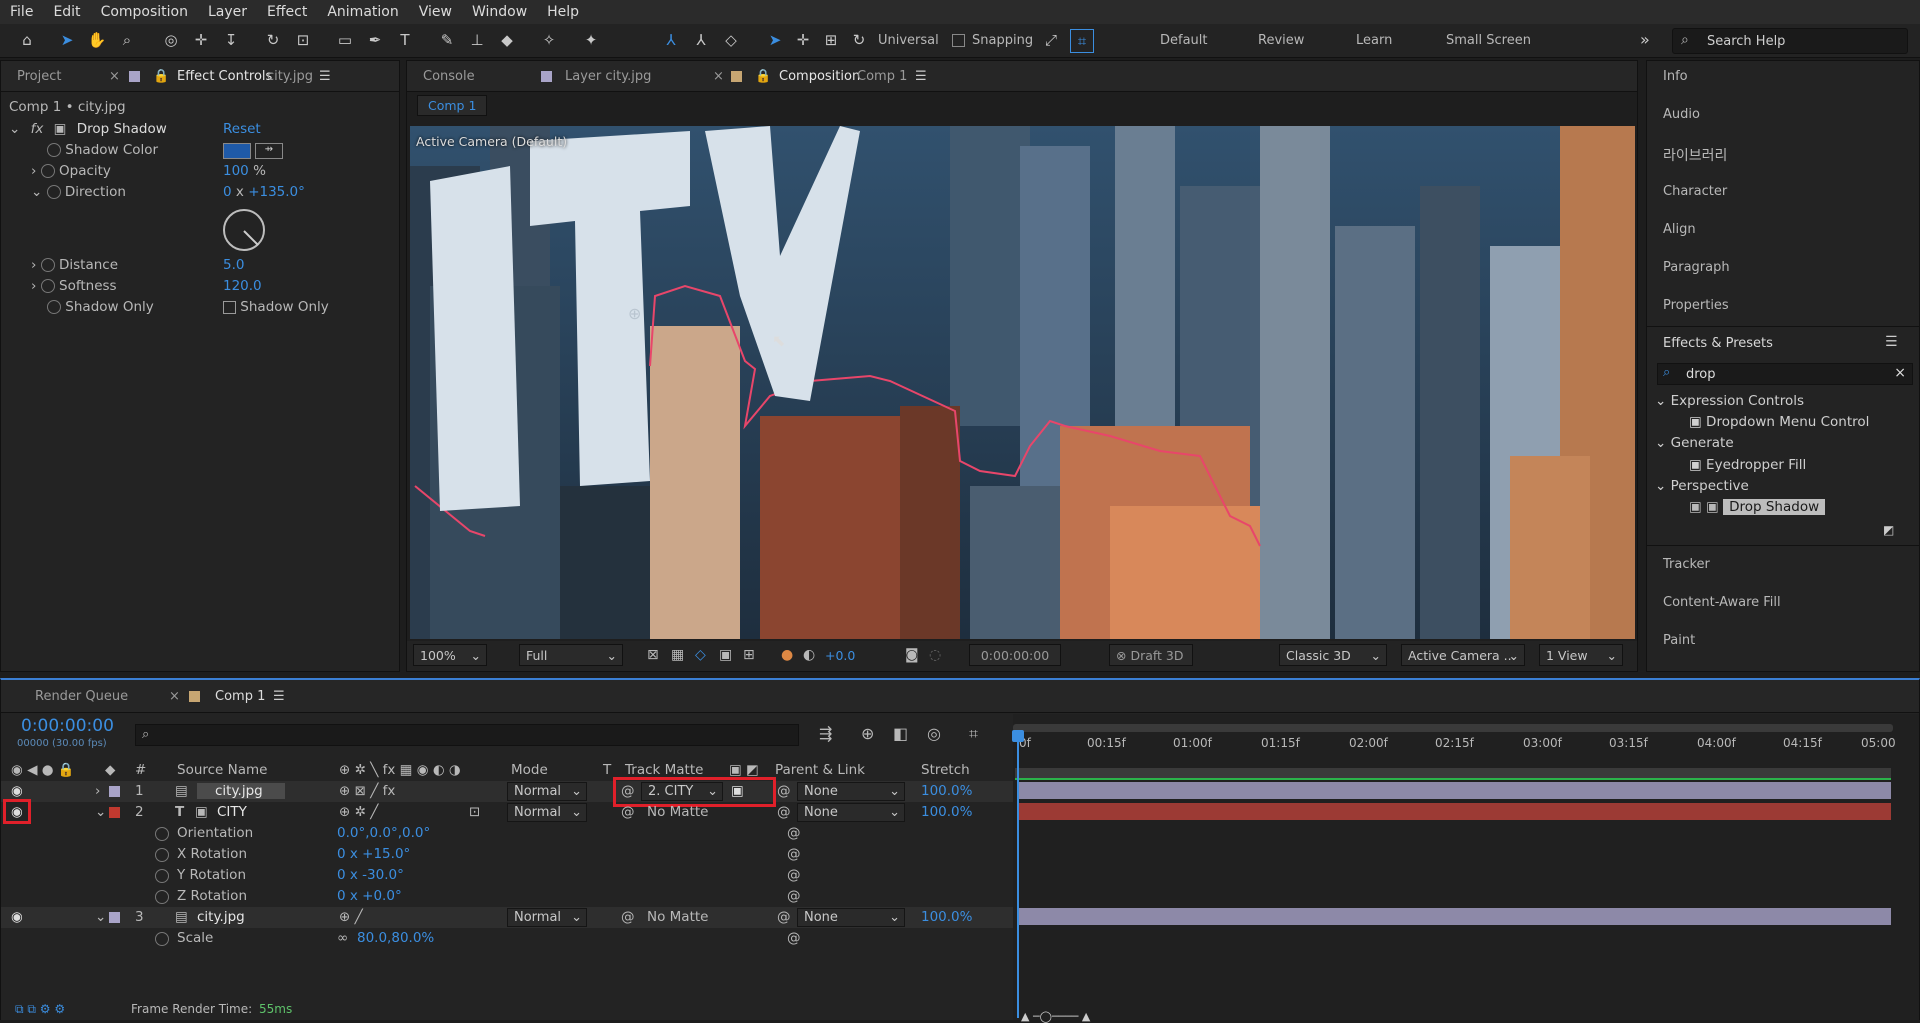 The image size is (1920, 1023). I want to click on panel-menu-icon: ☰, so click(325, 76).